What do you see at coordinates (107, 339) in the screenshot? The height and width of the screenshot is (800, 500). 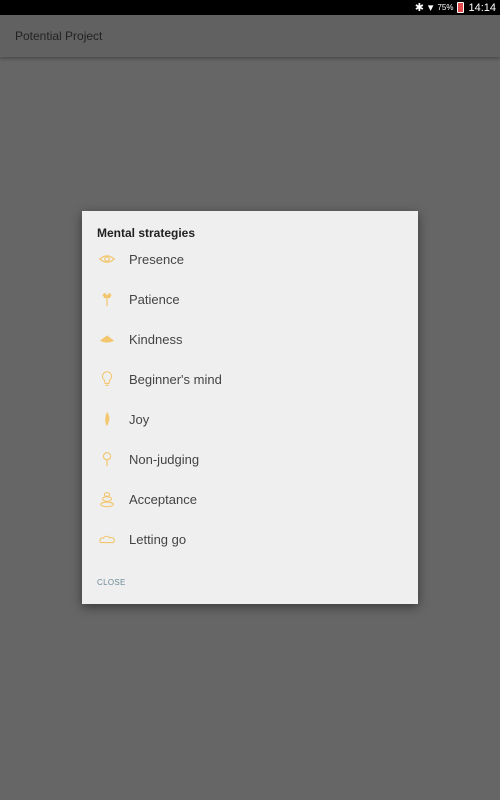 I see `lotus-icon` at bounding box center [107, 339].